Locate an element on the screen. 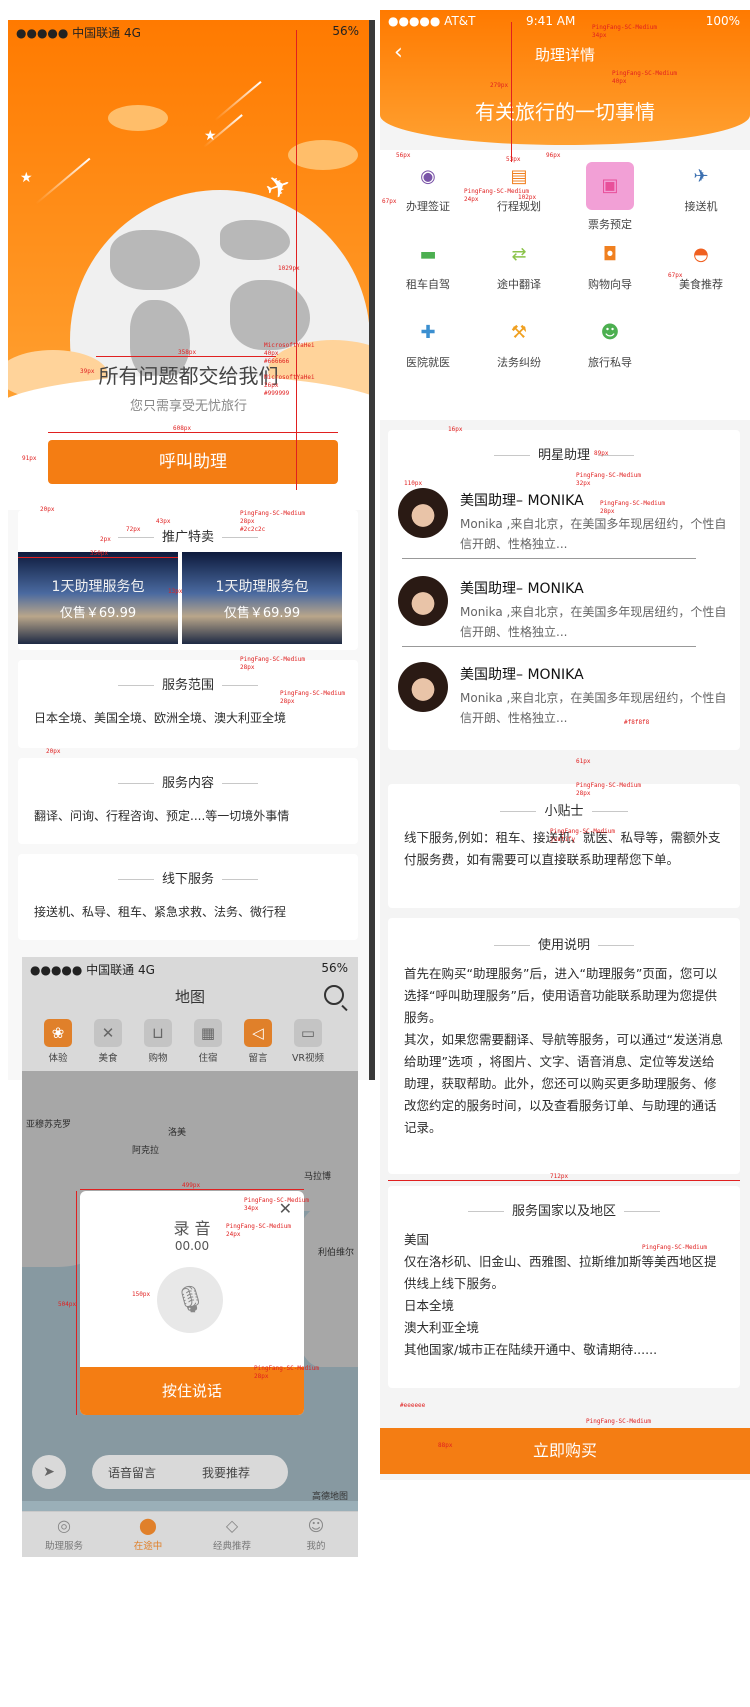 The height and width of the screenshot is (1707, 750). video-icon: ▭ is located at coordinates (308, 1033).